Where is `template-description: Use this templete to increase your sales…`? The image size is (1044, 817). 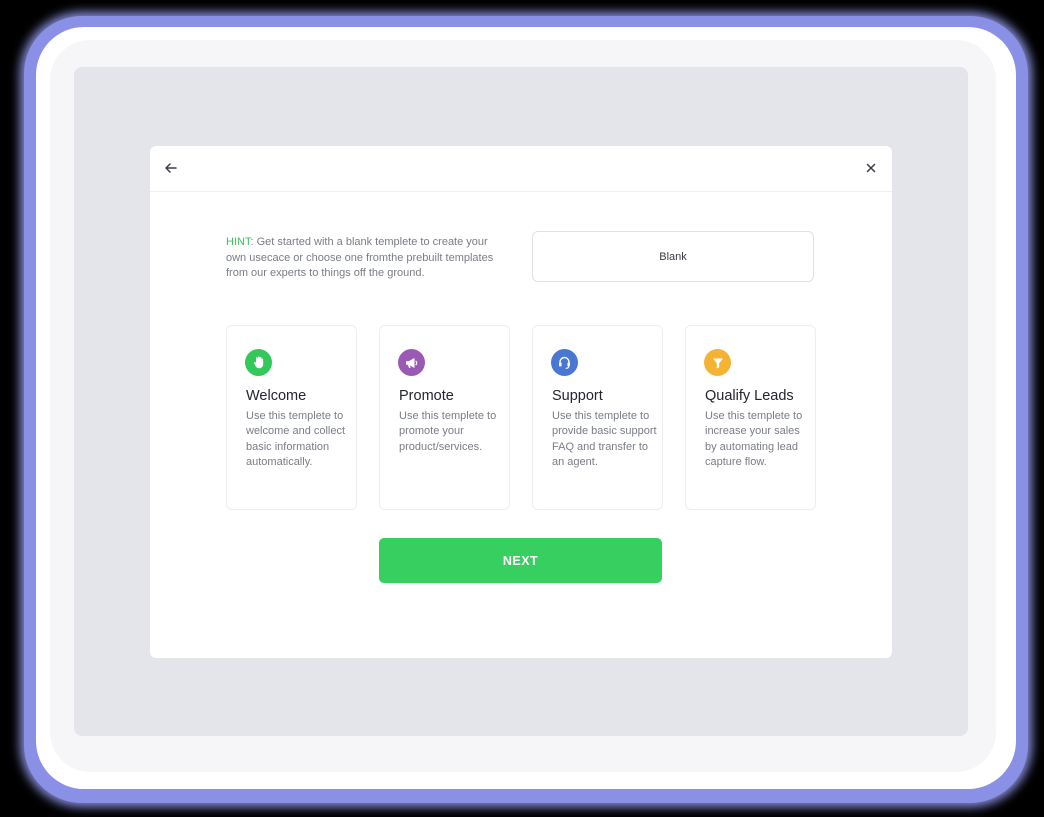 template-description: Use this templete to increase your sales… is located at coordinates (754, 439).